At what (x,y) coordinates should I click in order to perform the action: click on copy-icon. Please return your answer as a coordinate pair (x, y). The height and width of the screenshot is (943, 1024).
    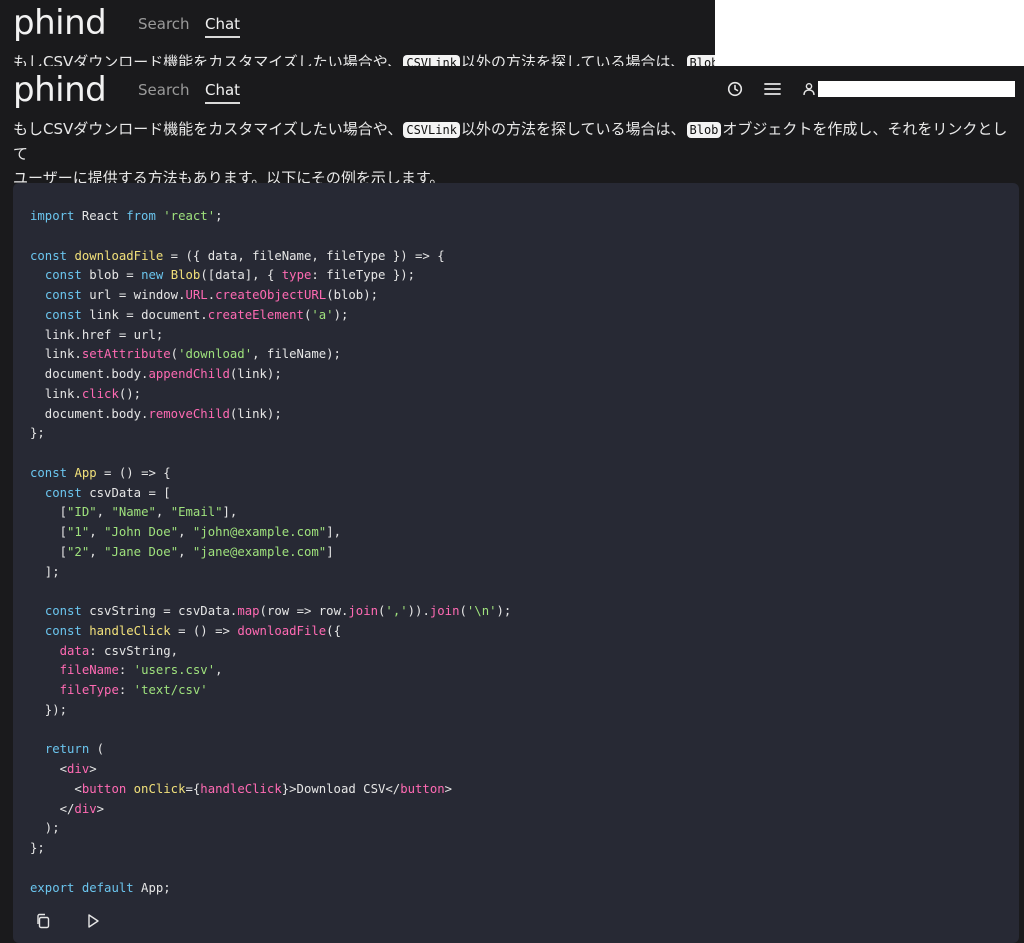
    Looking at the image, I should click on (43, 921).